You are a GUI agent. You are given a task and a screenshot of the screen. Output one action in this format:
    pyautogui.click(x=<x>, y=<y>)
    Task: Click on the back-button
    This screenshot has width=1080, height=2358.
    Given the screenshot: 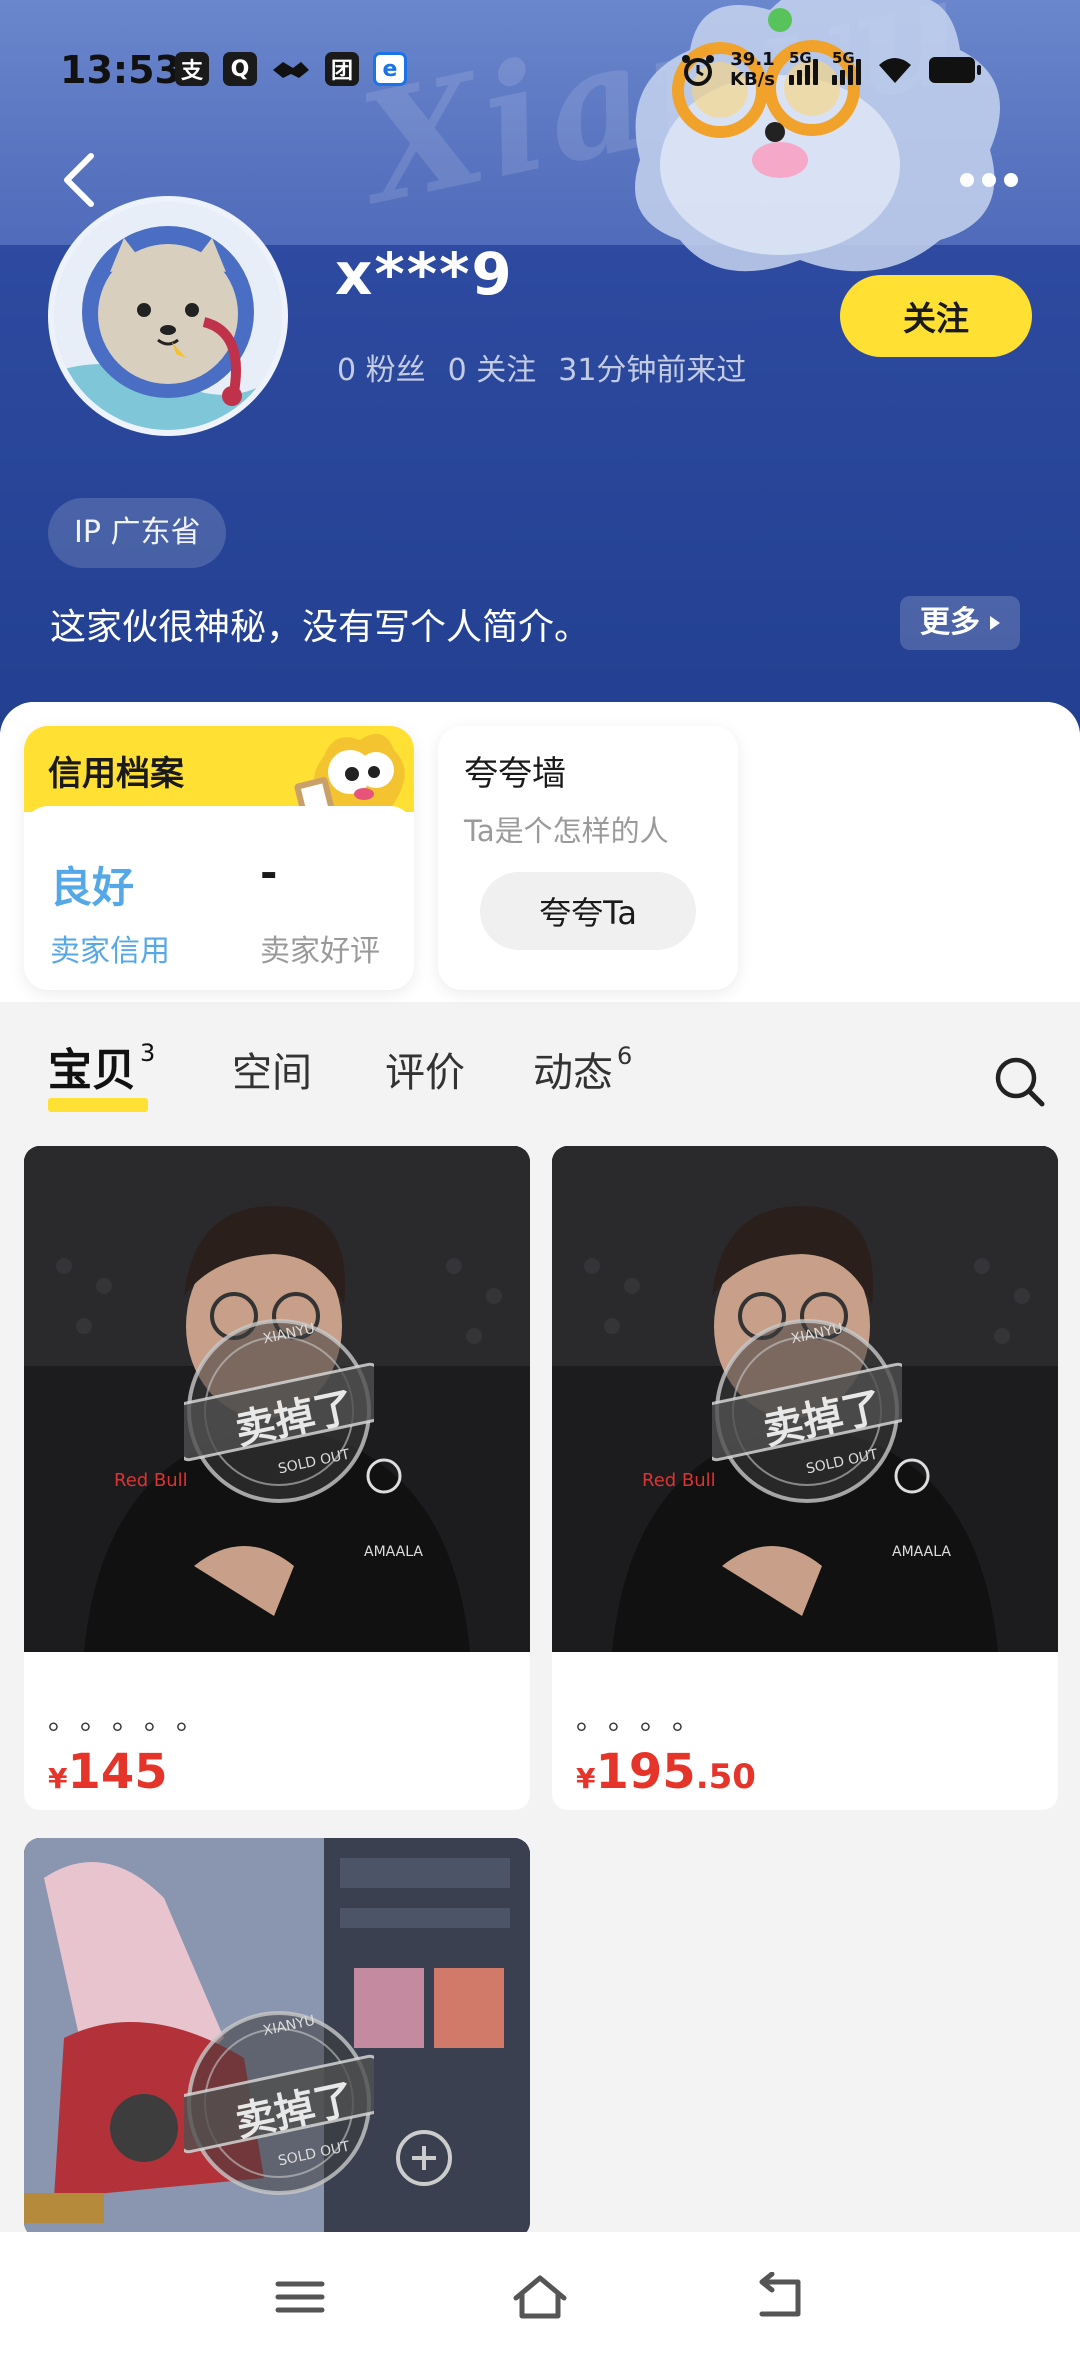 What is the action you would take?
    pyautogui.click(x=80, y=180)
    